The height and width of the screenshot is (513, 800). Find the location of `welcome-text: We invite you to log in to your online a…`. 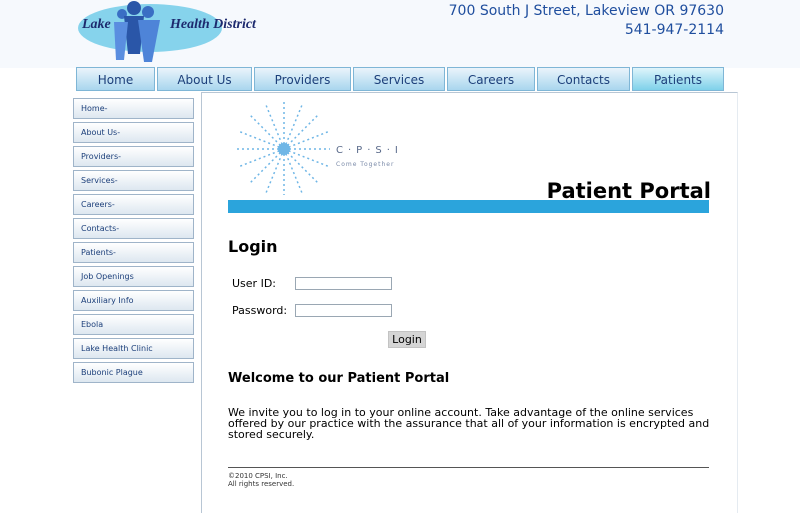

welcome-text: We invite you to log in to your online a… is located at coordinates (469, 423).